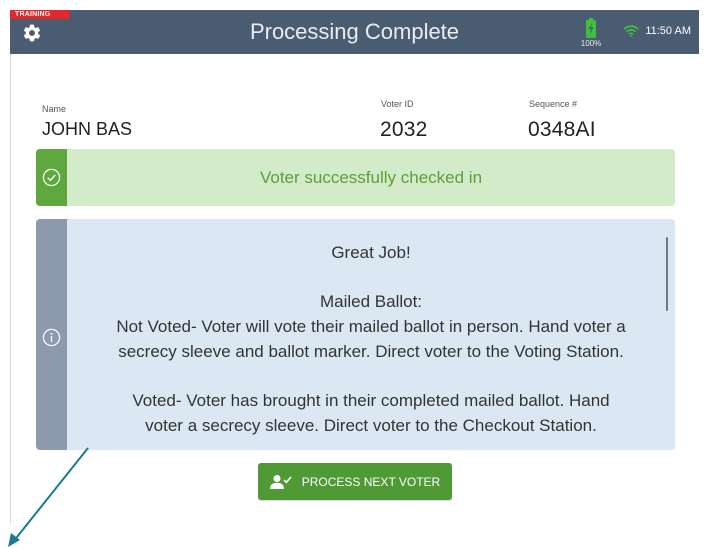  I want to click on voter-id: 2032, so click(404, 129).